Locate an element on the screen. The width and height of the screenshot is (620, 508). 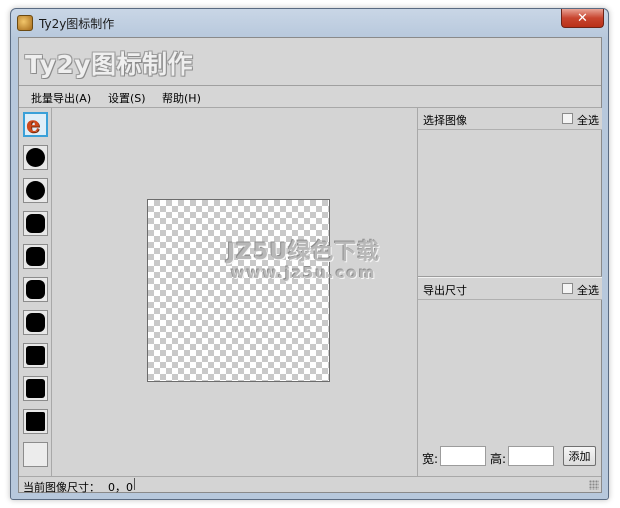
menu-help: 帮助(H) is located at coordinates (181, 98).